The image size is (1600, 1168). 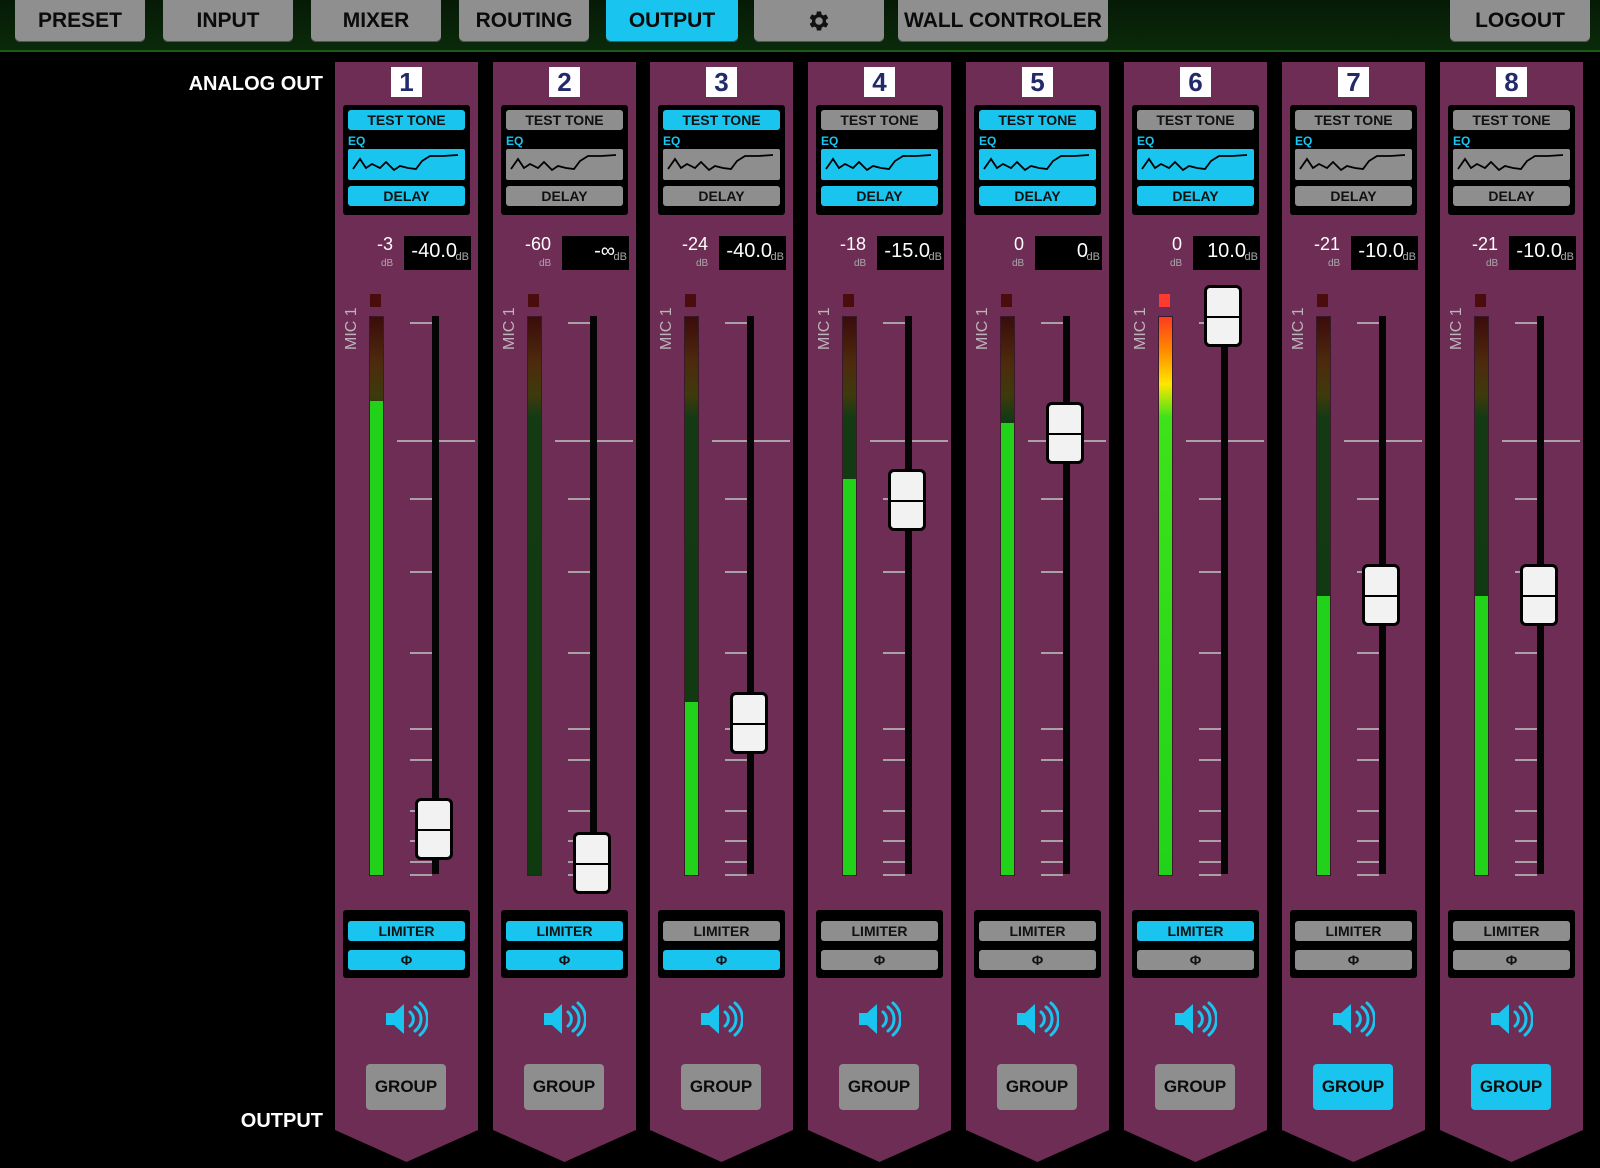 I want to click on tab-input: INPUT, so click(x=228, y=21).